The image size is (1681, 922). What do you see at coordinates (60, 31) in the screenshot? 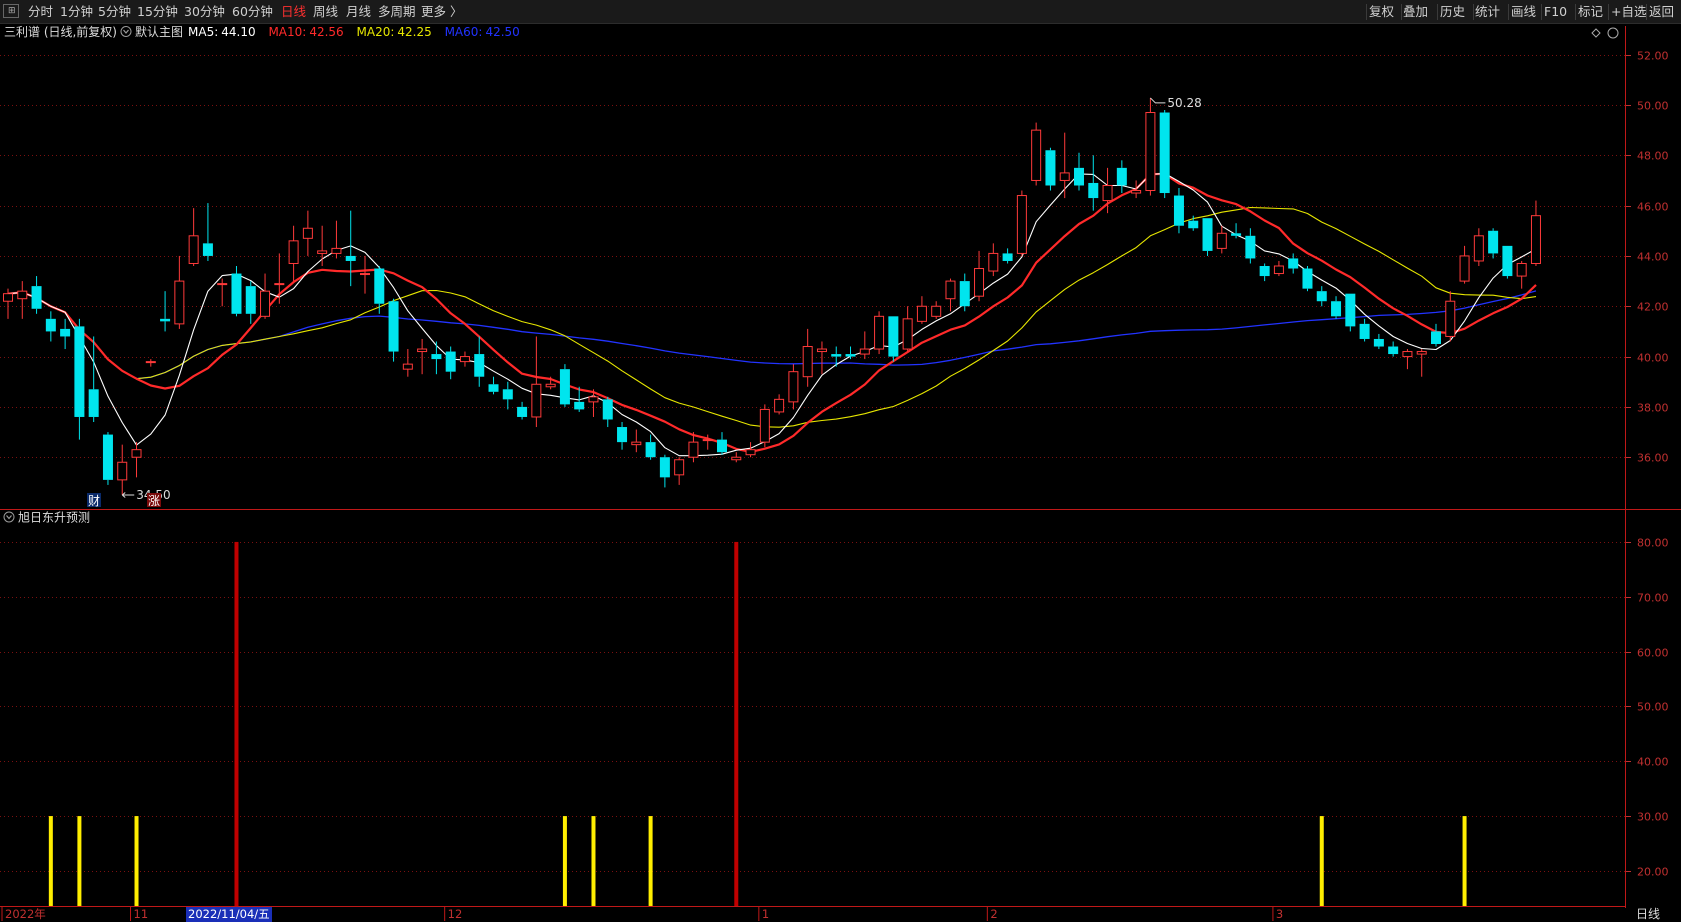
I see `stock-title: 三利谱 (日线,前复权)` at bounding box center [60, 31].